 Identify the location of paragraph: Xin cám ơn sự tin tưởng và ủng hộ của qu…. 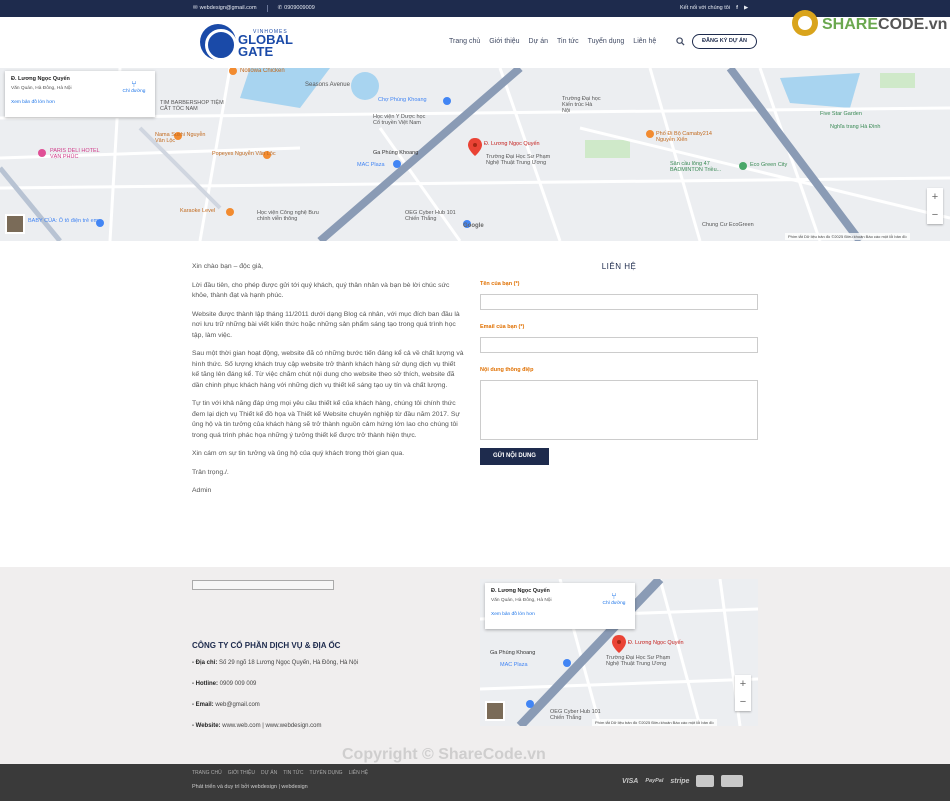
(298, 453).